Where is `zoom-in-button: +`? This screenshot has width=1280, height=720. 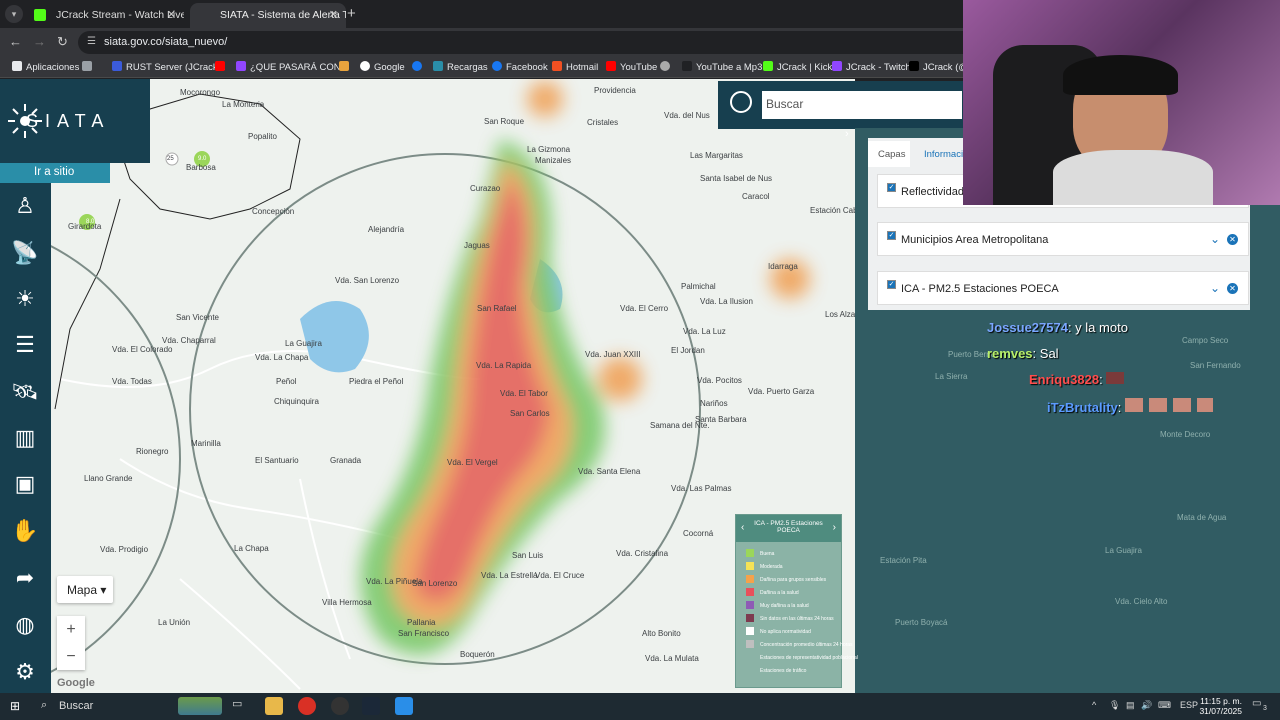 zoom-in-button: + is located at coordinates (71, 629).